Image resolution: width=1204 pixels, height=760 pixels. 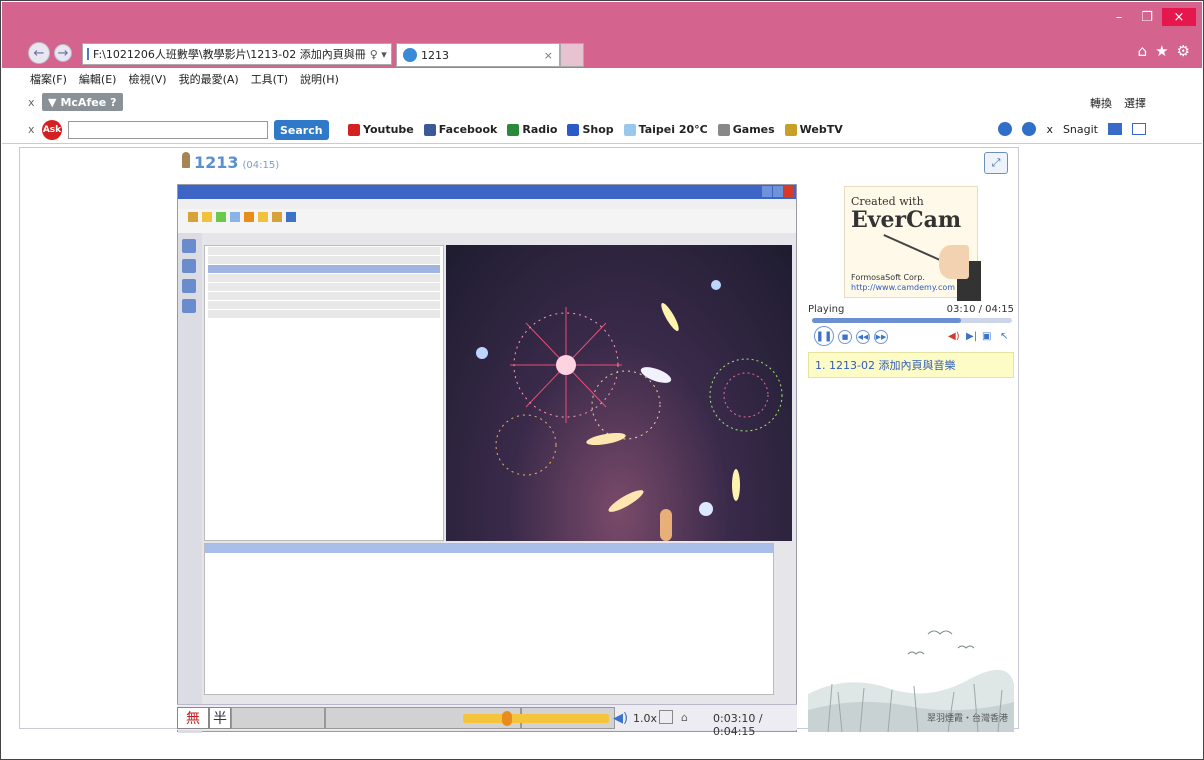 I want to click on menu-help: 說明(H), so click(x=319, y=79).